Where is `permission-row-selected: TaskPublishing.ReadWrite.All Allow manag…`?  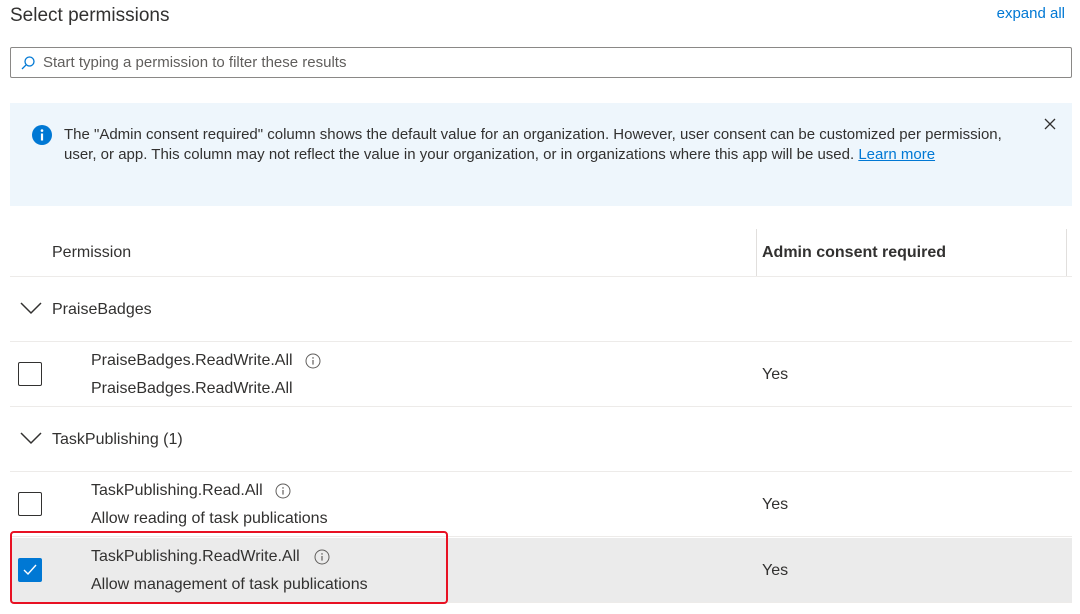 permission-row-selected: TaskPublishing.ReadWrite.All Allow manag… is located at coordinates (541, 570).